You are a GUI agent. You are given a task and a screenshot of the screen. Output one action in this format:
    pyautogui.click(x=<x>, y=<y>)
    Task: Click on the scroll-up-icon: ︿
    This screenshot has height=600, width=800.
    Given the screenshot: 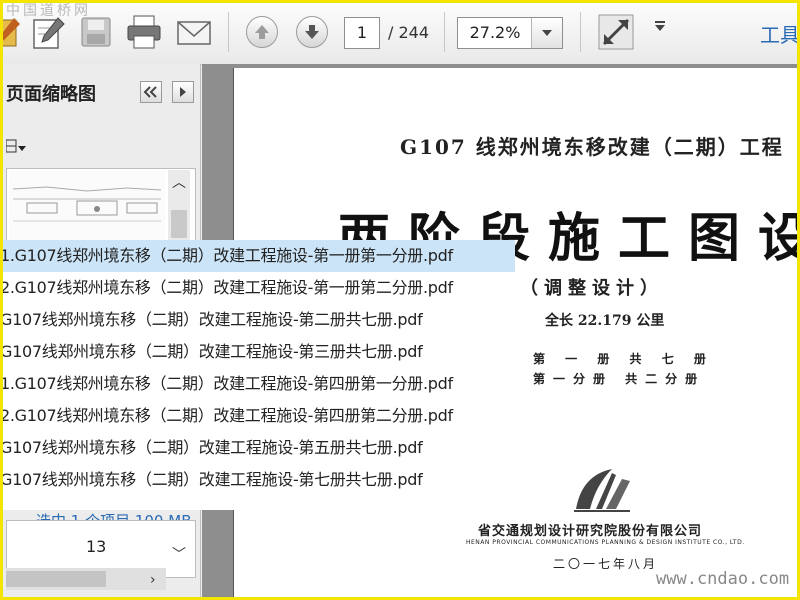 What is the action you would take?
    pyautogui.click(x=179, y=182)
    